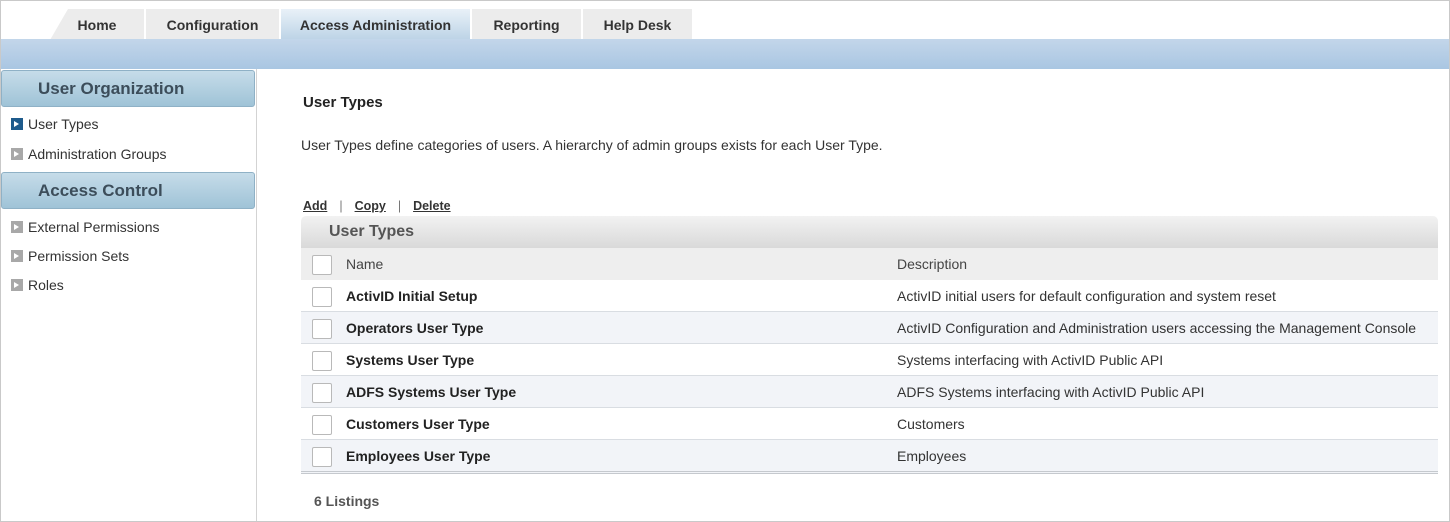 The width and height of the screenshot is (1450, 522). I want to click on column-header-name: Name, so click(364, 264).